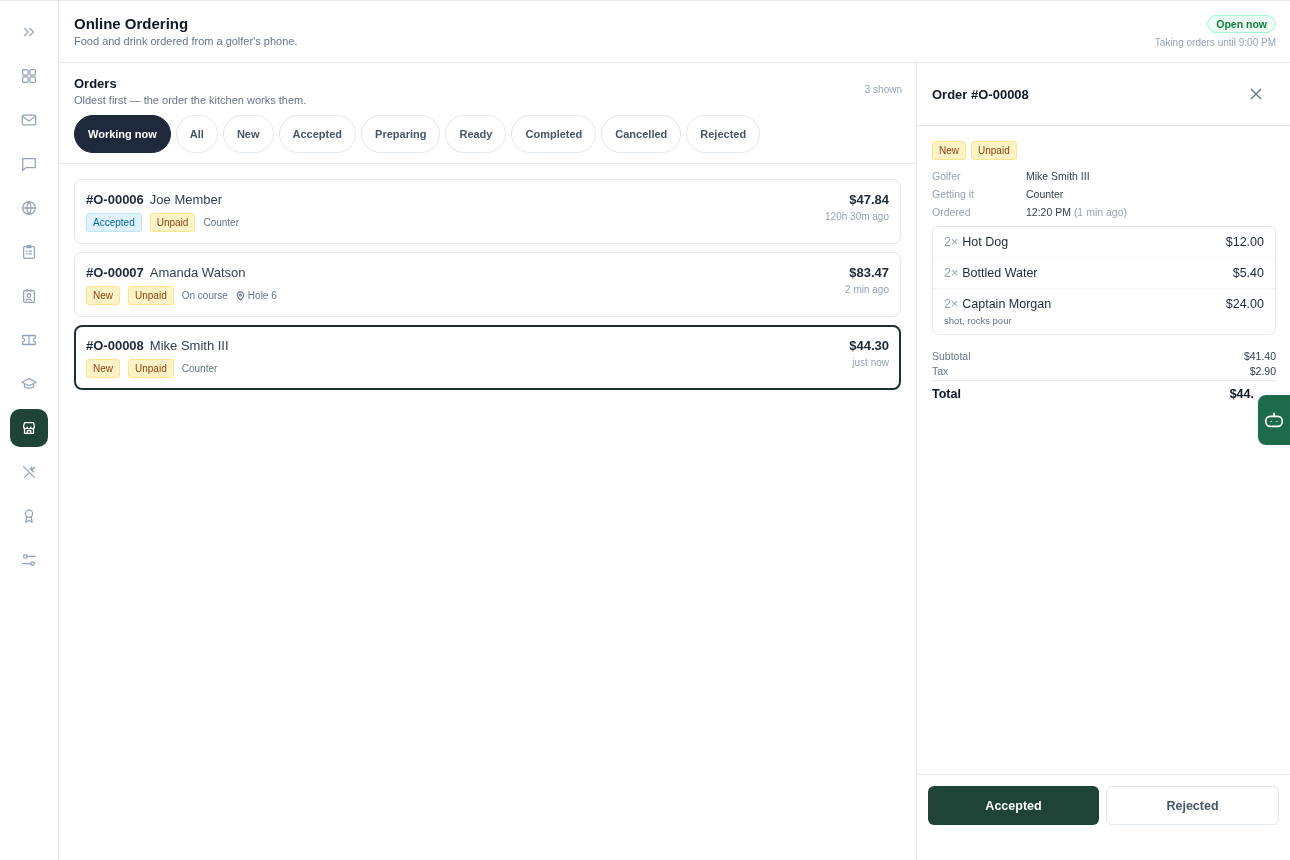 This screenshot has height=860, width=1290. I want to click on total-label: Total, so click(946, 394).